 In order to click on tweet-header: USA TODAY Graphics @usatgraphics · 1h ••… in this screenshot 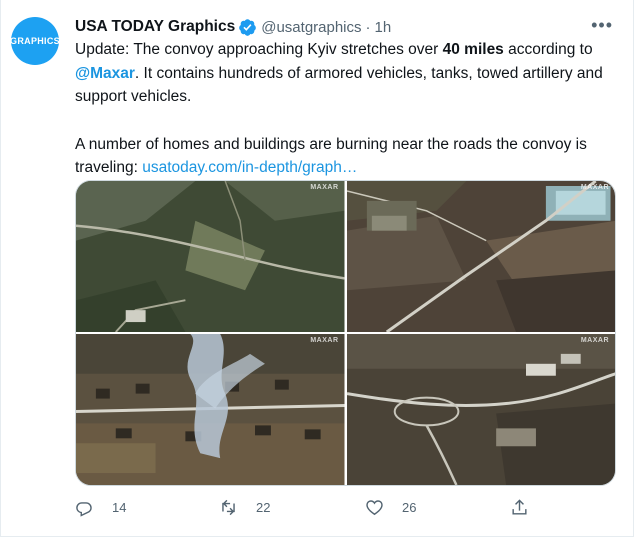, I will do `click(344, 27)`.